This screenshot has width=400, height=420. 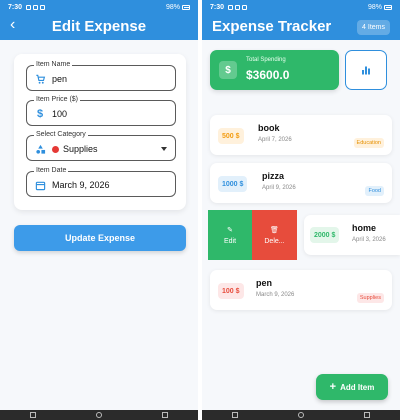 What do you see at coordinates (81, 185) in the screenshot?
I see `item-date-value: March 9, 2026` at bounding box center [81, 185].